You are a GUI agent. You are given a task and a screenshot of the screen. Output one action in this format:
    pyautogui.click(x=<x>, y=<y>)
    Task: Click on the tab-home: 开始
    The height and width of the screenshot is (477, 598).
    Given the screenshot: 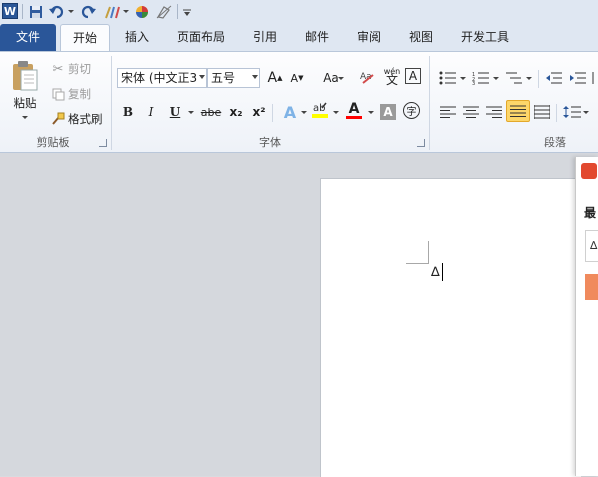 What is the action you would take?
    pyautogui.click(x=85, y=37)
    